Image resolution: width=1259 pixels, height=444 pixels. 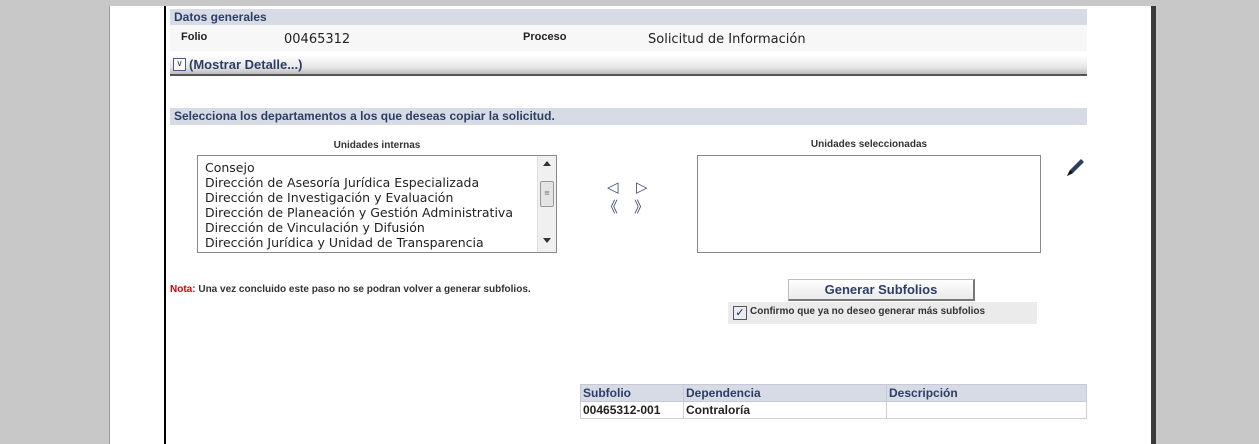 I want to click on move-all-left-arrow-icon: 《, so click(x=610, y=207).